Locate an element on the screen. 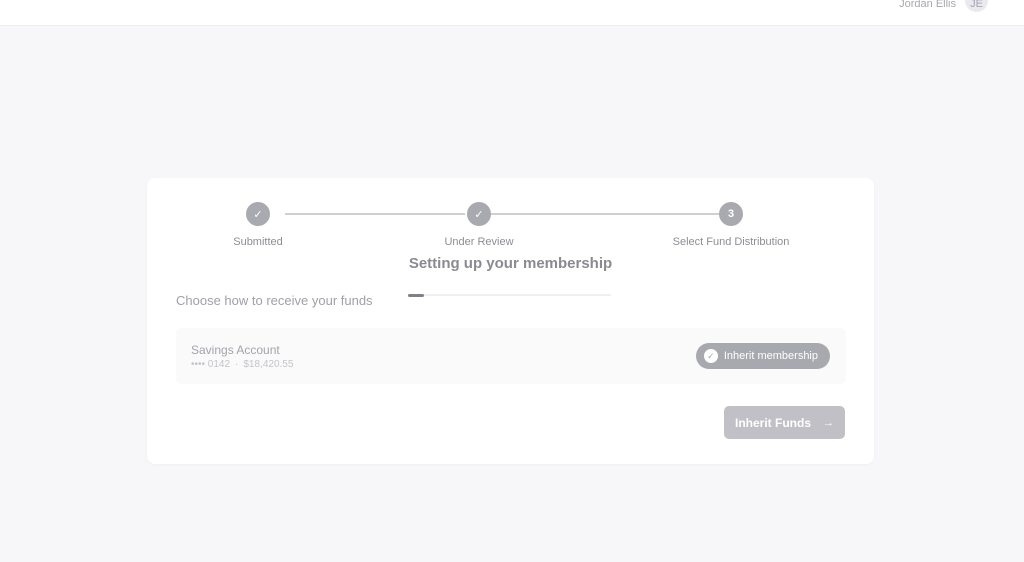 Image resolution: width=1024 pixels, height=562 pixels. arrow-right-icon: → is located at coordinates (828, 422).